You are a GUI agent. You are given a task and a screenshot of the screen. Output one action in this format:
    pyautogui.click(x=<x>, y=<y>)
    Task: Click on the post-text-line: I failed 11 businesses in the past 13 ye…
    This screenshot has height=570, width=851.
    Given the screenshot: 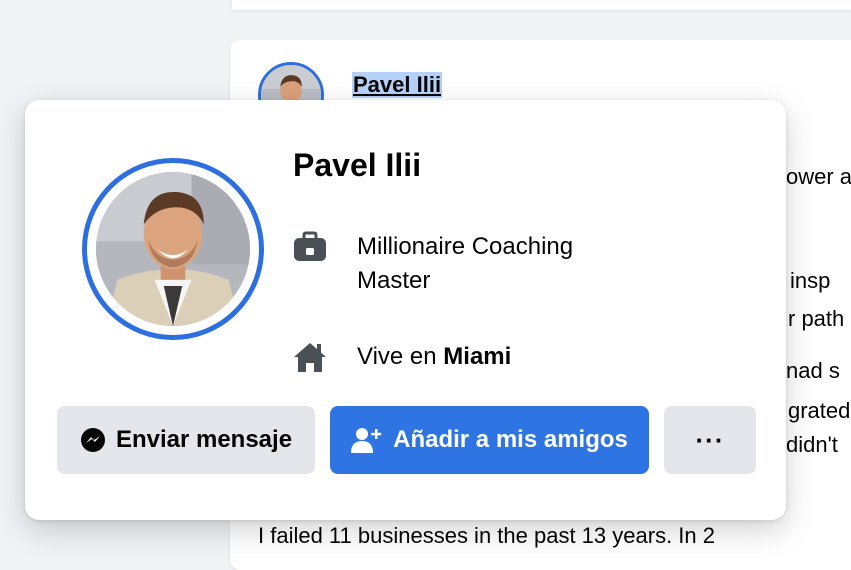 What is the action you would take?
    pyautogui.click(x=486, y=535)
    